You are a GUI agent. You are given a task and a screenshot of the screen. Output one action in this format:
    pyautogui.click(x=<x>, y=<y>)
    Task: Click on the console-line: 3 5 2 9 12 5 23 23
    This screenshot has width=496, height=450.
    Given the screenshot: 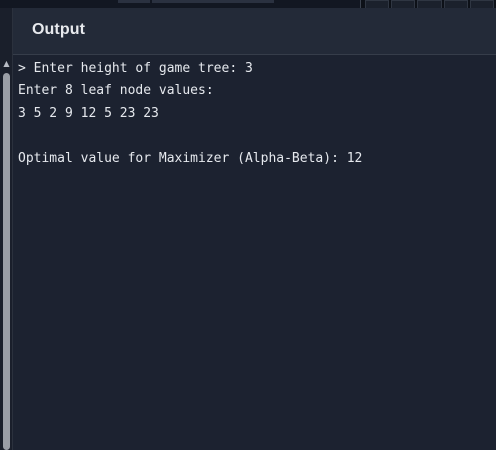 What is the action you would take?
    pyautogui.click(x=88, y=113)
    